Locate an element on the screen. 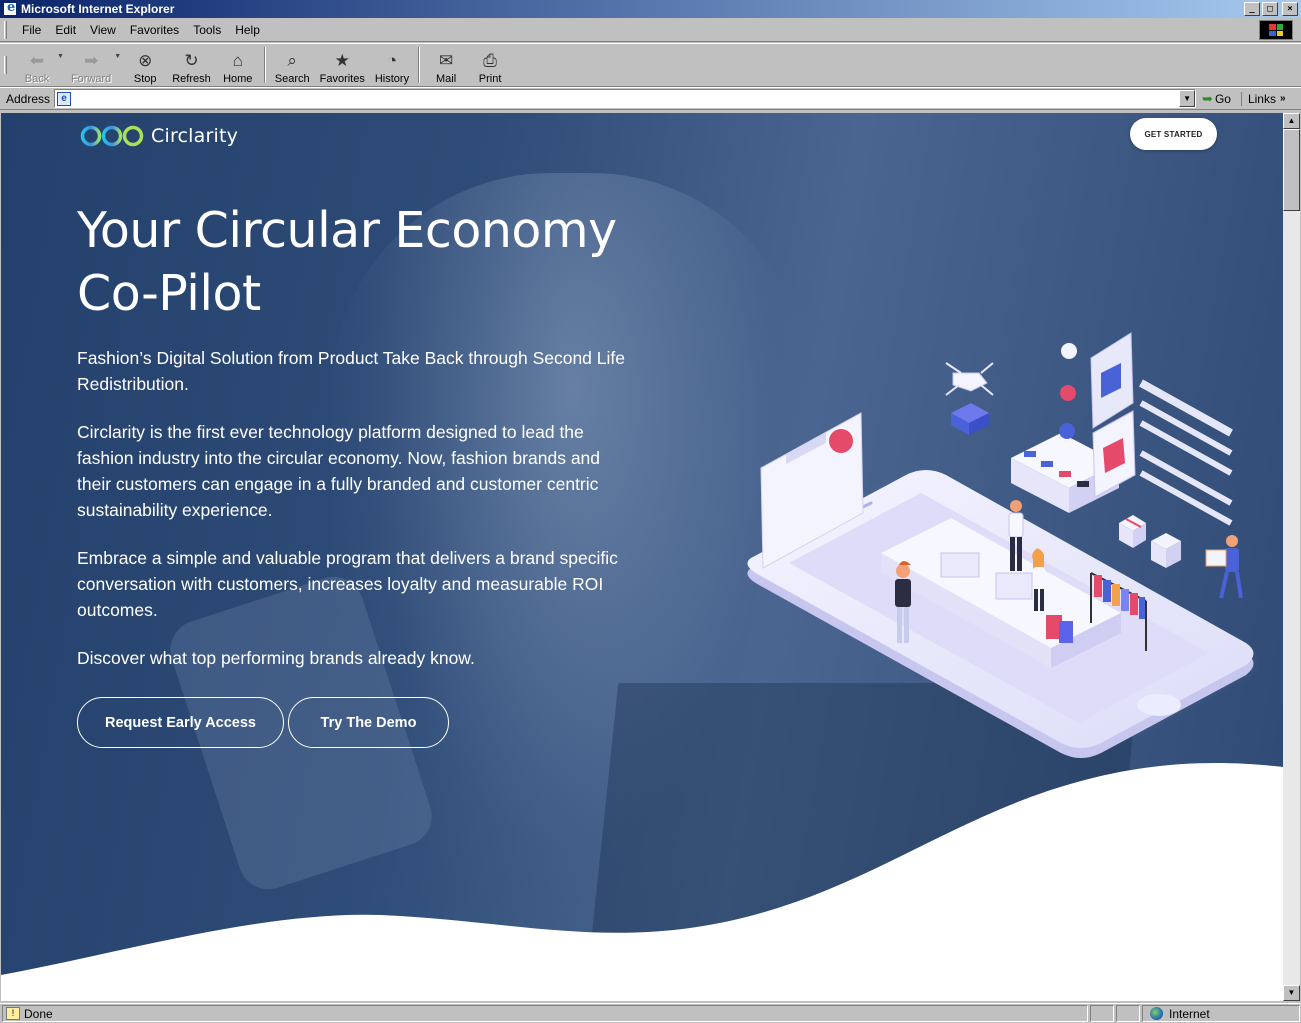 The height and width of the screenshot is (1023, 1301). window-controls: _ □ × is located at coordinates (1271, 9).